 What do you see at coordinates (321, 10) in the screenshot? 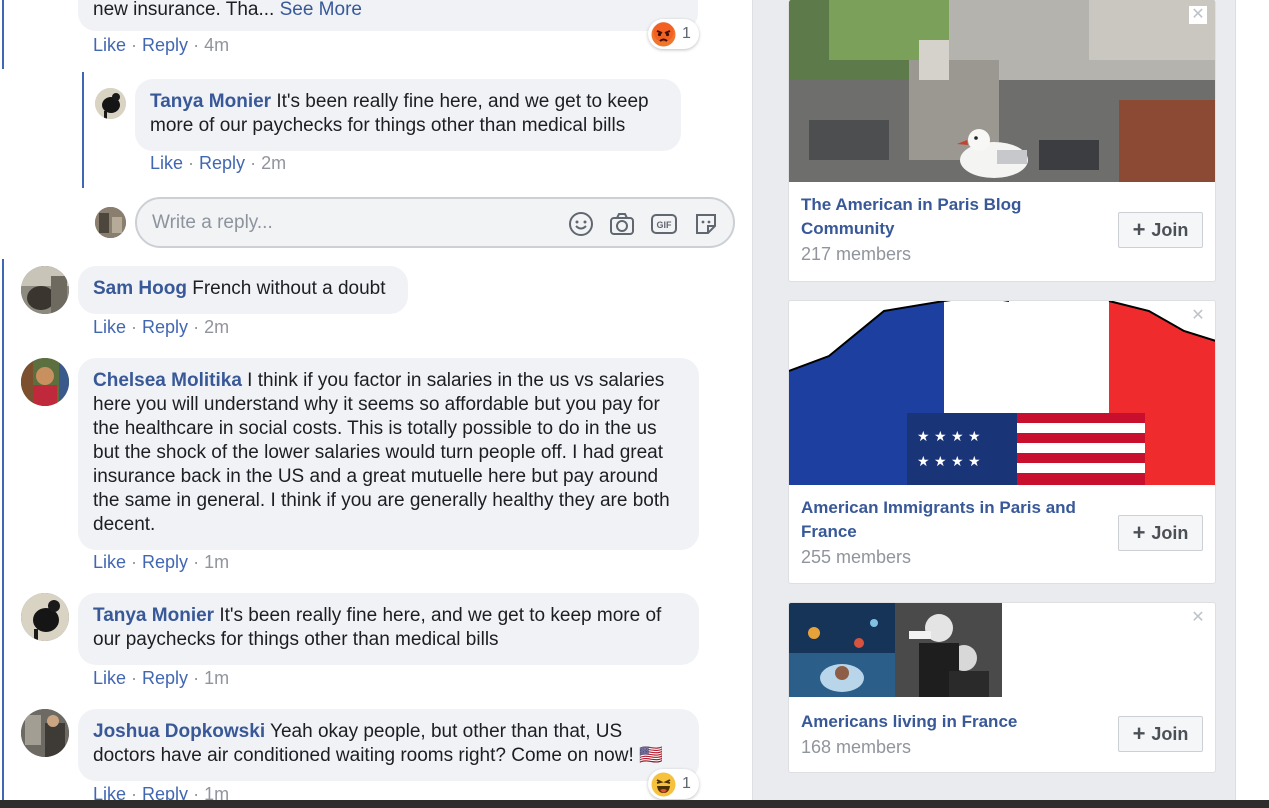
I see `see-more-link: See More` at bounding box center [321, 10].